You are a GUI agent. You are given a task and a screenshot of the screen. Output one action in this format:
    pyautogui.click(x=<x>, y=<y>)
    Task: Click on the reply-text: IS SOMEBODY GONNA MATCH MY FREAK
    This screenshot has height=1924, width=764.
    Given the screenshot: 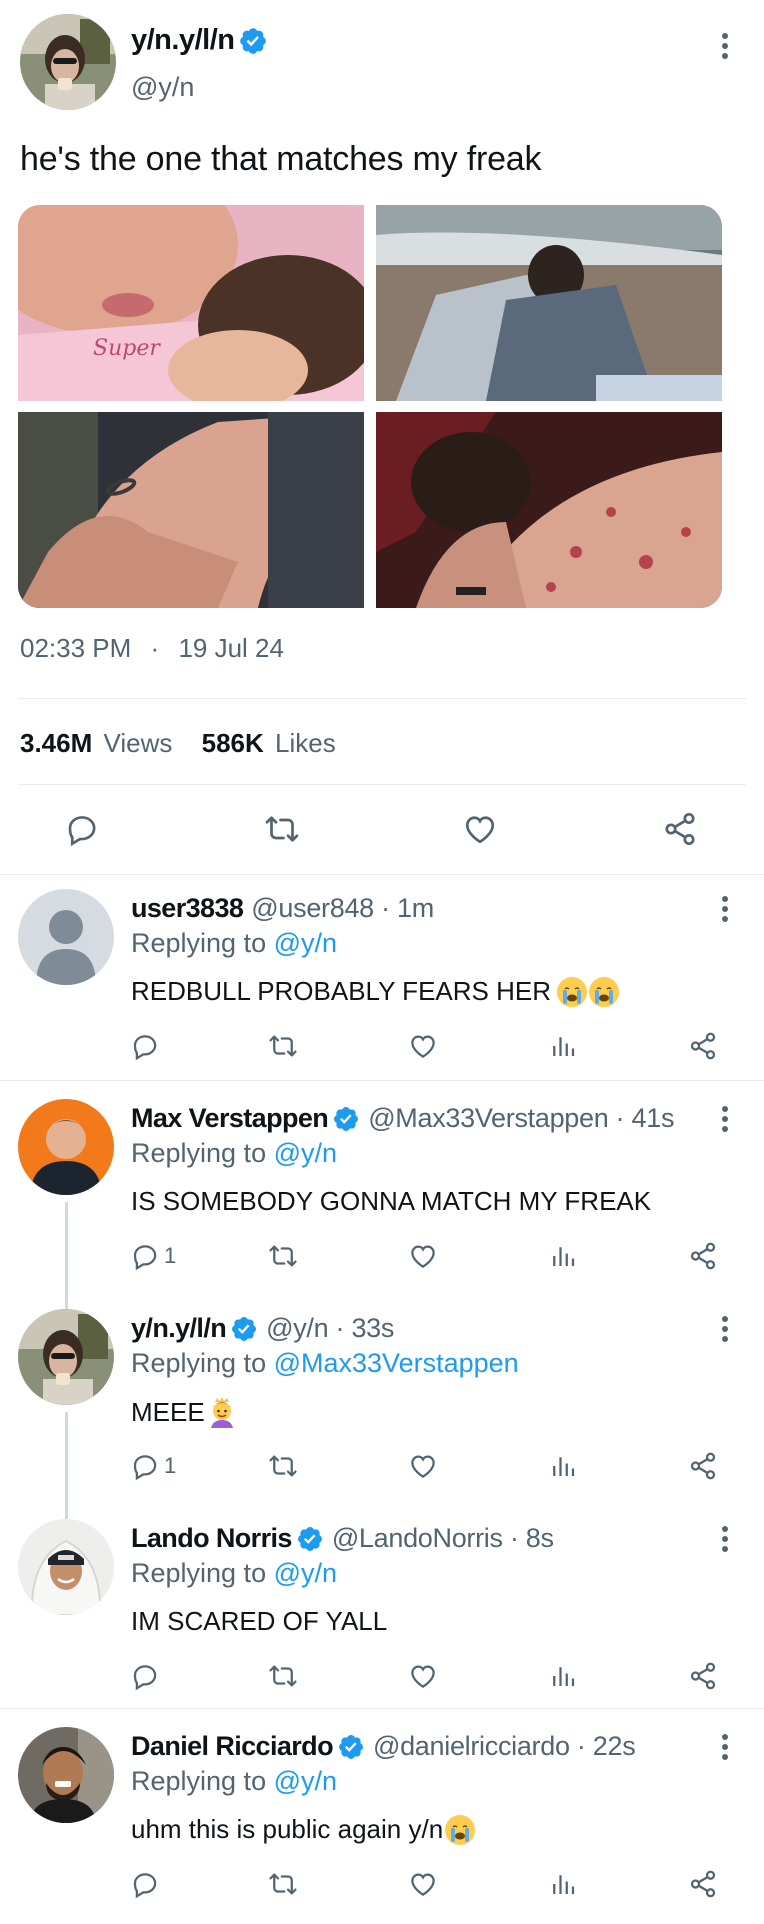 What is the action you would take?
    pyautogui.click(x=391, y=1201)
    